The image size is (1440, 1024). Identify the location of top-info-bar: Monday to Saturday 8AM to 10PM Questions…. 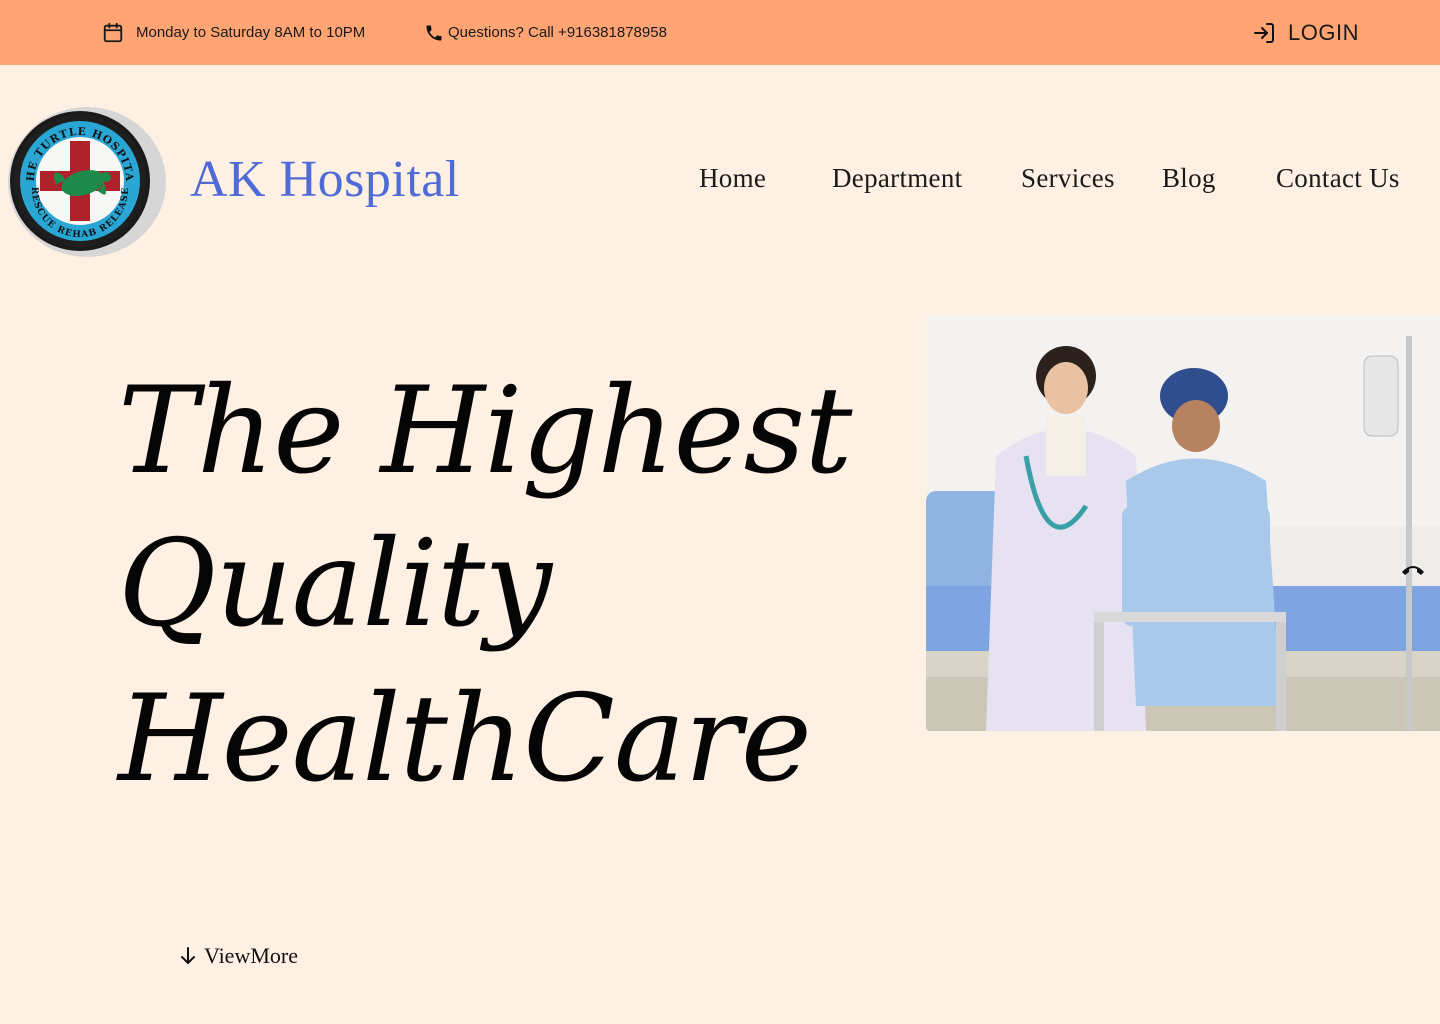
(720, 32).